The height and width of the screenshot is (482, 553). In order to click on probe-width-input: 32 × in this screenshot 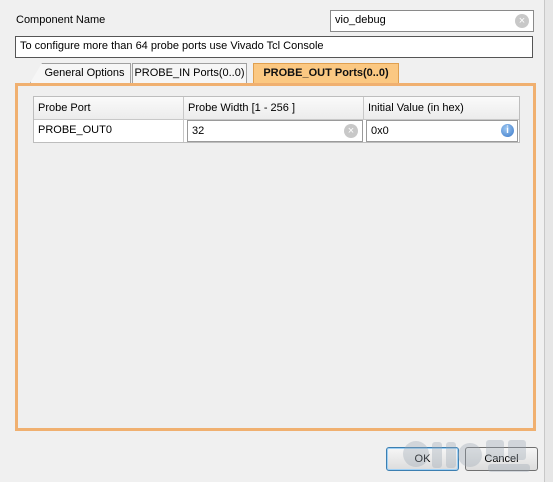, I will do `click(275, 131)`.